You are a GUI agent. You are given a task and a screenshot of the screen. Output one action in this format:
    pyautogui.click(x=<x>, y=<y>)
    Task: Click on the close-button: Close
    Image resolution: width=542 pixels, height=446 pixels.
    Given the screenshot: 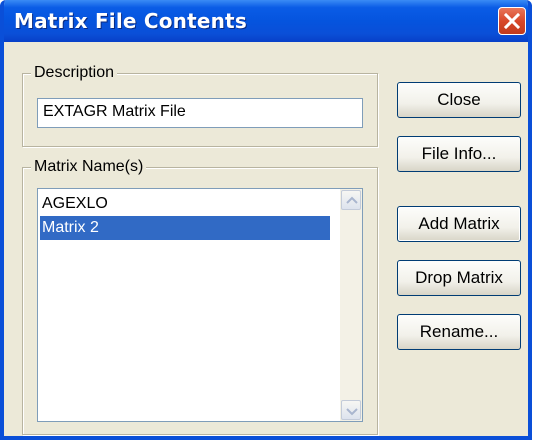 What is the action you would take?
    pyautogui.click(x=459, y=100)
    